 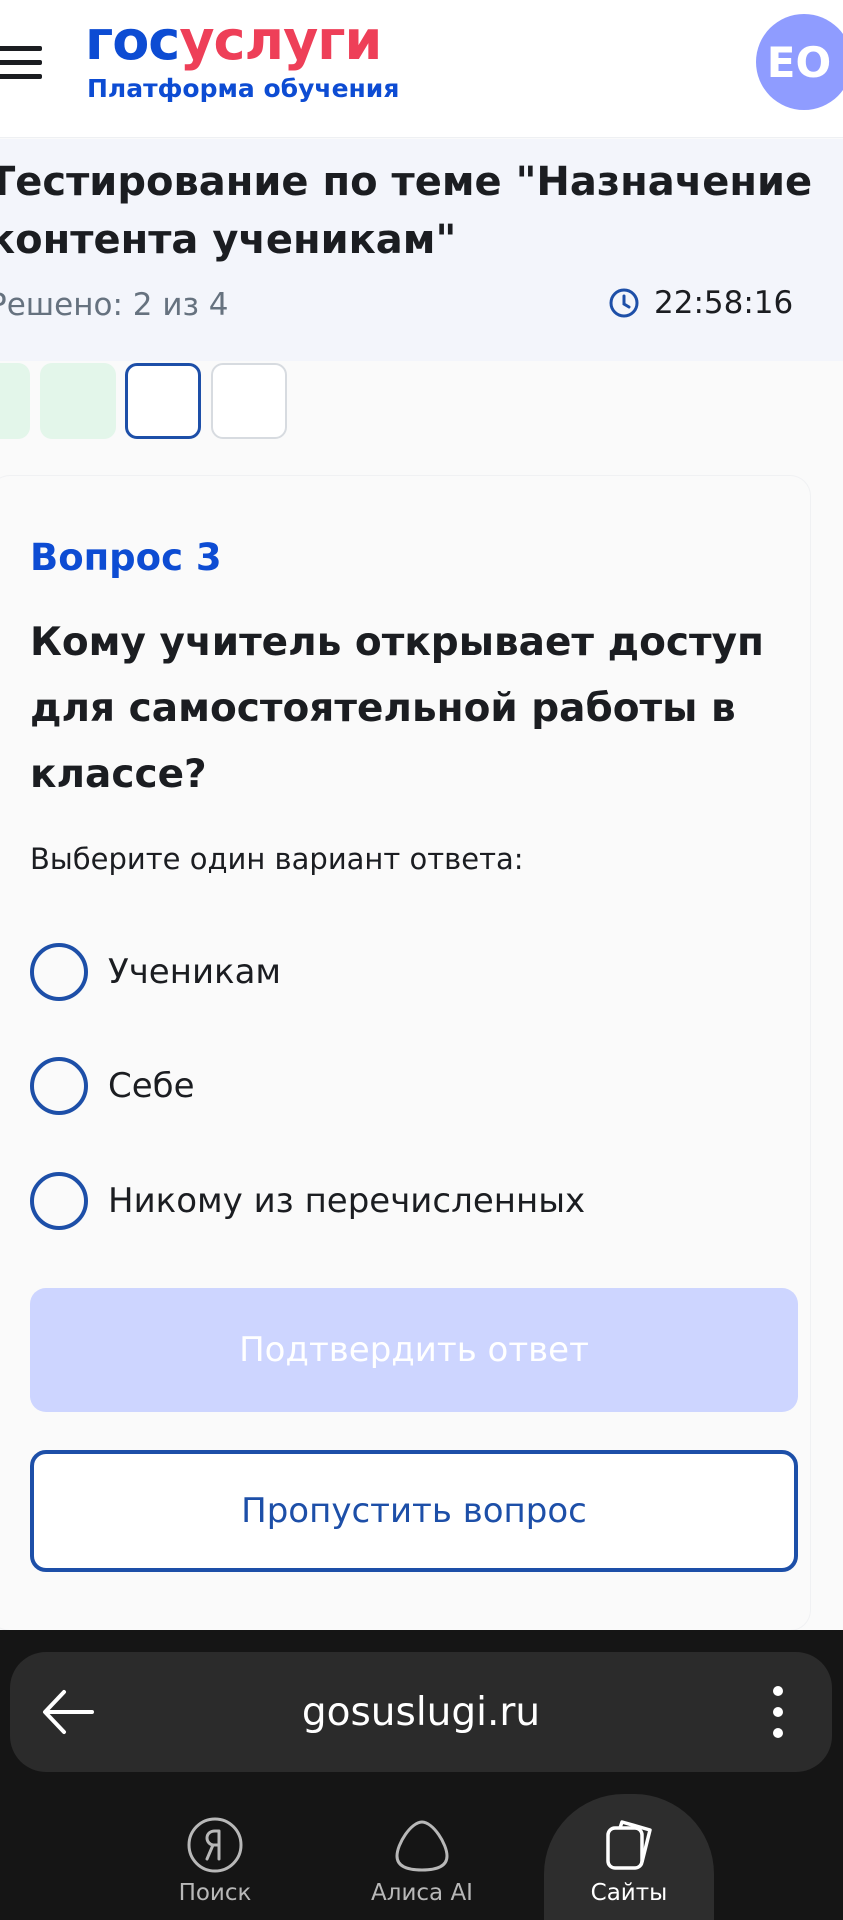 I want to click on alice-icon, so click(x=422, y=1846).